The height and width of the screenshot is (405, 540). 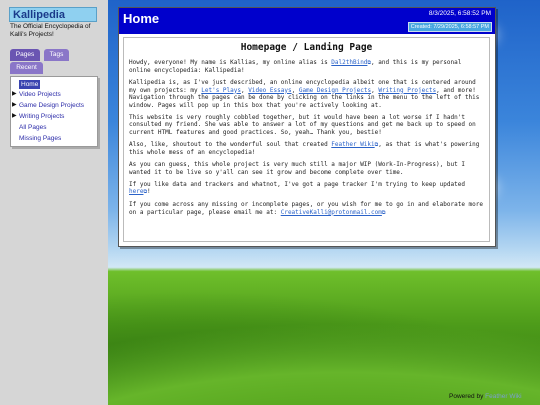 I want to click on nav-item-video-projects: Video Projects, so click(x=40, y=94).